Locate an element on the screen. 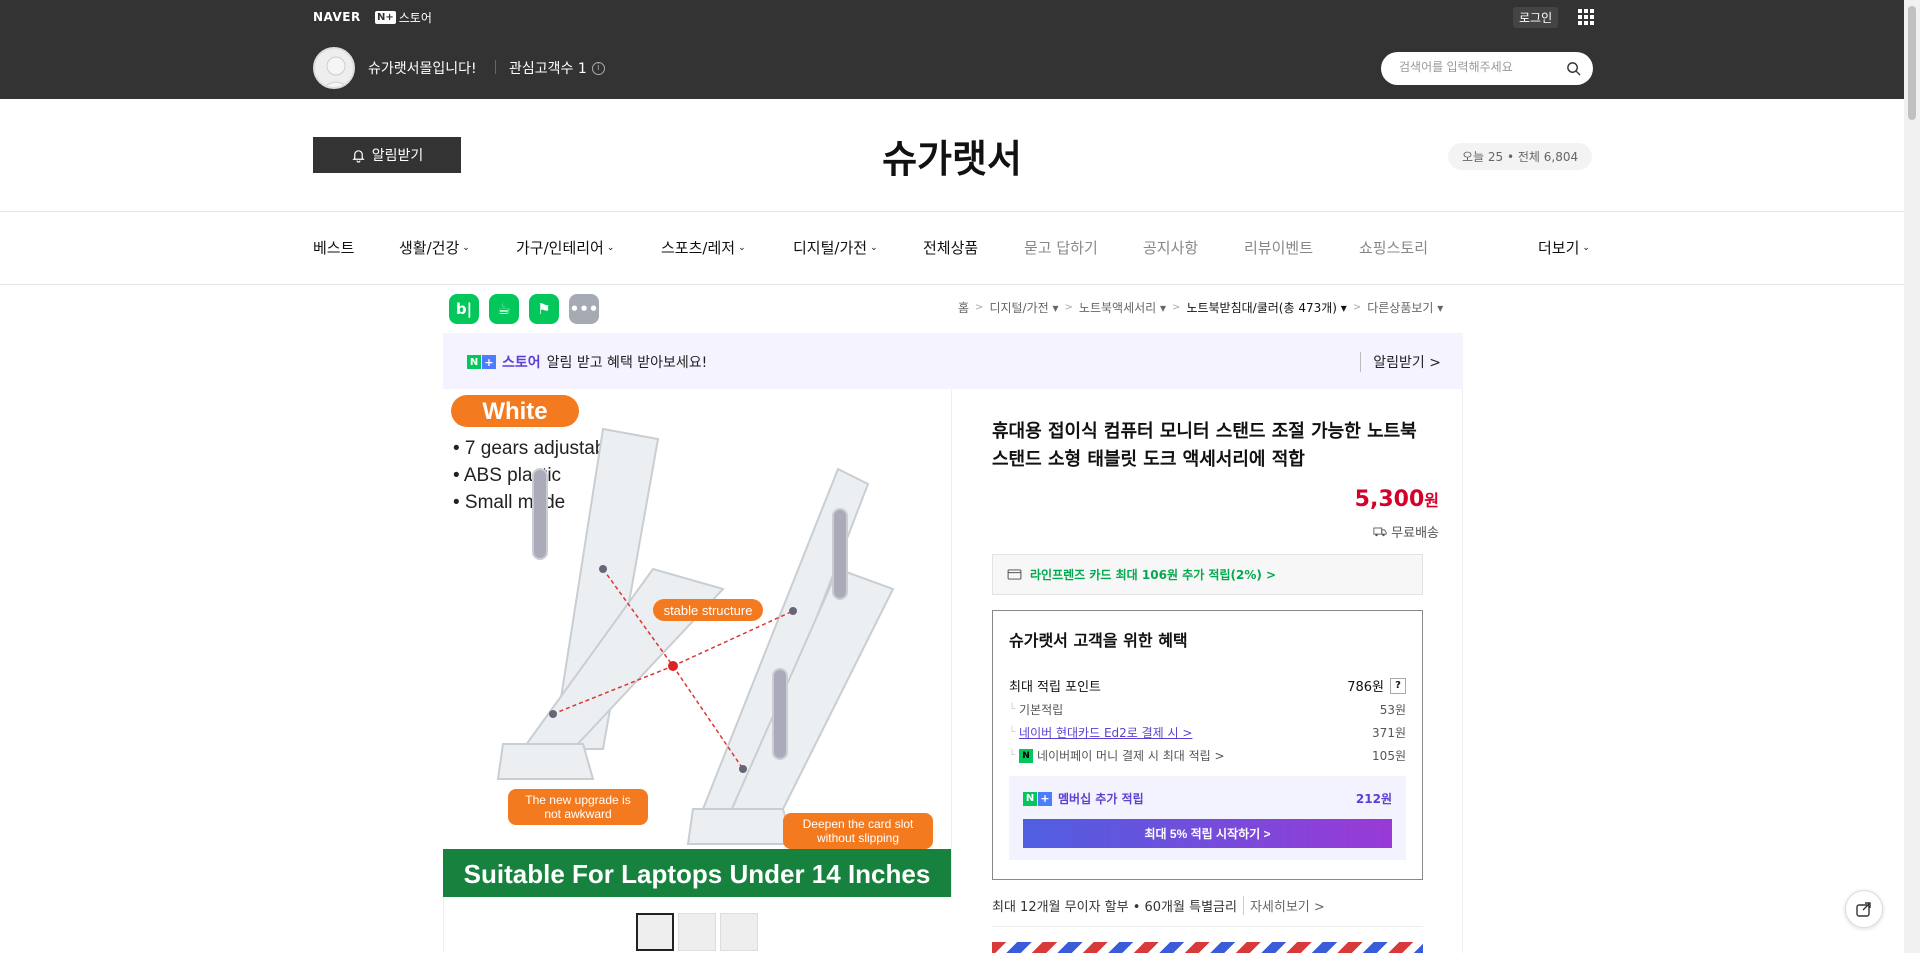 This screenshot has width=1920, height=953. nav-item-furniture: 가구/인테리어 ⌄ is located at coordinates (565, 247).